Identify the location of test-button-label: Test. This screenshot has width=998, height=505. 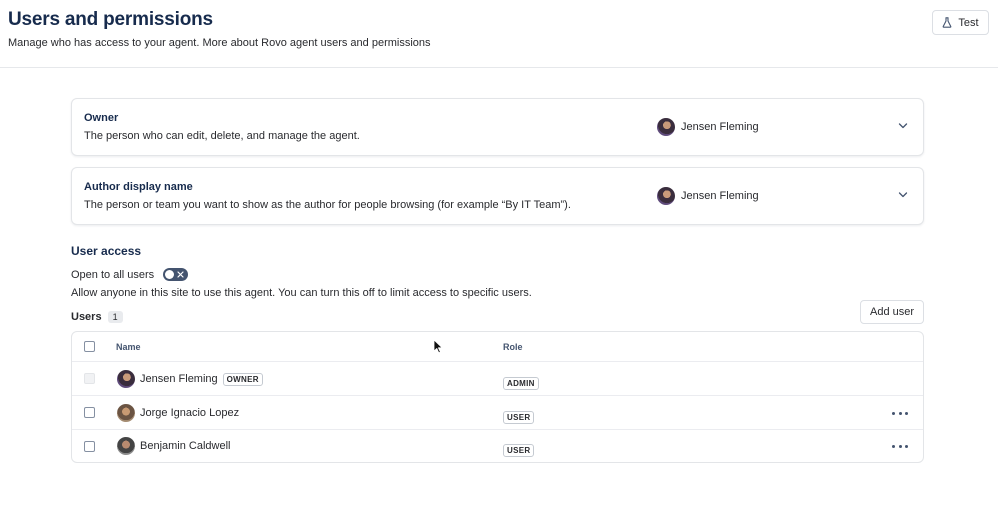
(968, 22).